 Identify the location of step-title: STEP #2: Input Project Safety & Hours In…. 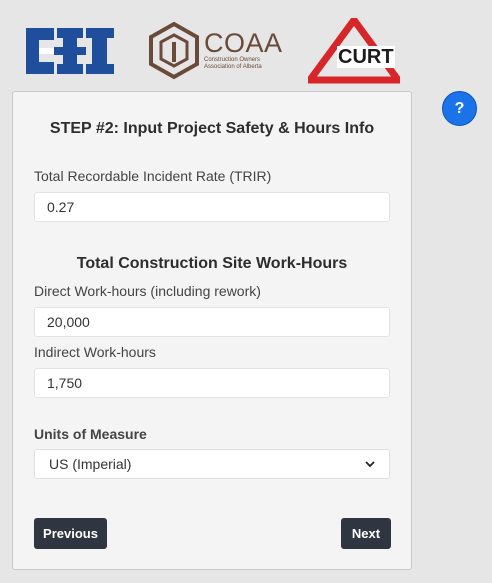
(212, 128).